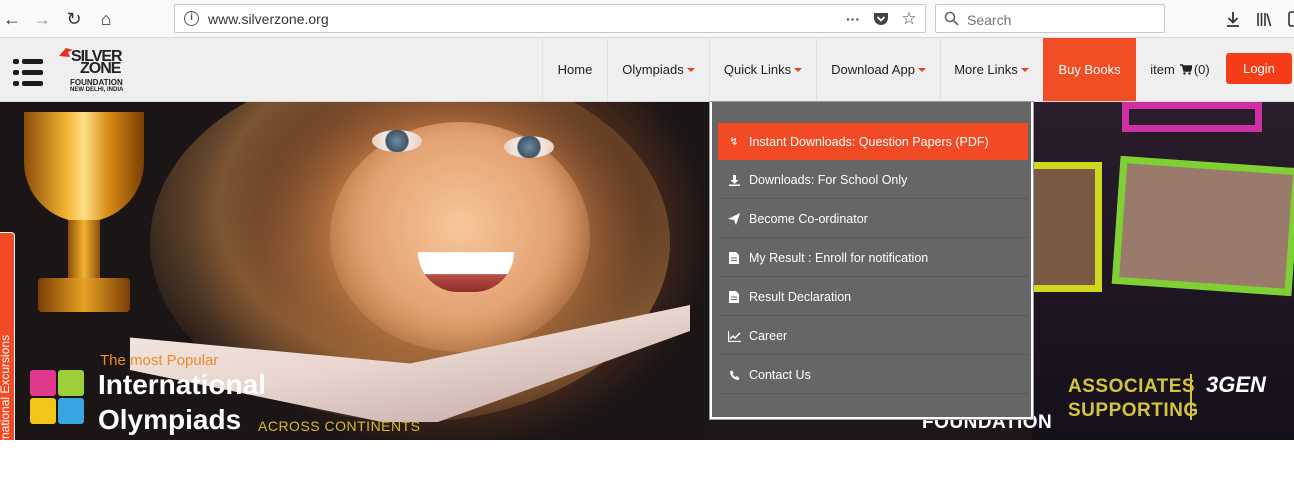 Image resolution: width=1294 pixels, height=492 pixels. What do you see at coordinates (1264, 19) in the screenshot?
I see `library-icon` at bounding box center [1264, 19].